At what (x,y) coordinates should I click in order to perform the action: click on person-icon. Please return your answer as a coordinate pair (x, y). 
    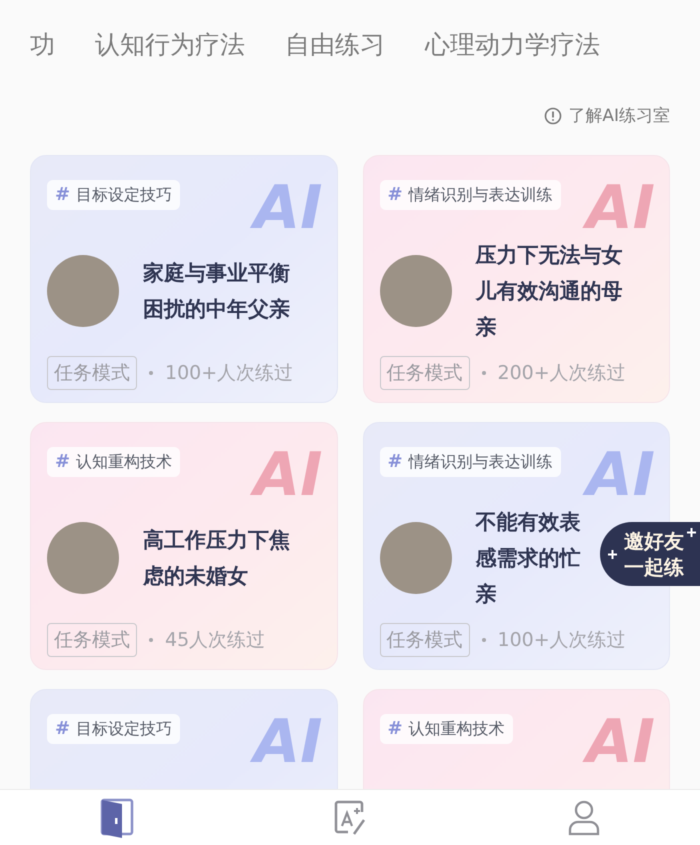
    Looking at the image, I should click on (584, 818).